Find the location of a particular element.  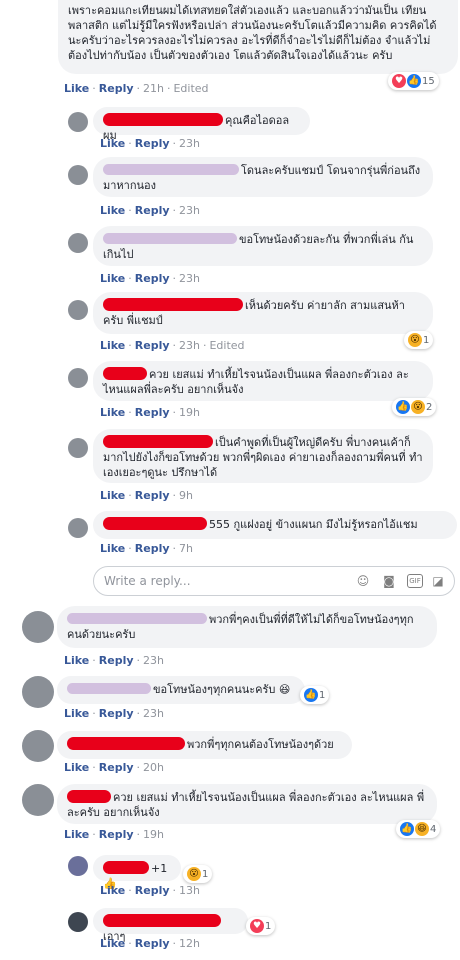

gif-icon: GIF is located at coordinates (415, 581).